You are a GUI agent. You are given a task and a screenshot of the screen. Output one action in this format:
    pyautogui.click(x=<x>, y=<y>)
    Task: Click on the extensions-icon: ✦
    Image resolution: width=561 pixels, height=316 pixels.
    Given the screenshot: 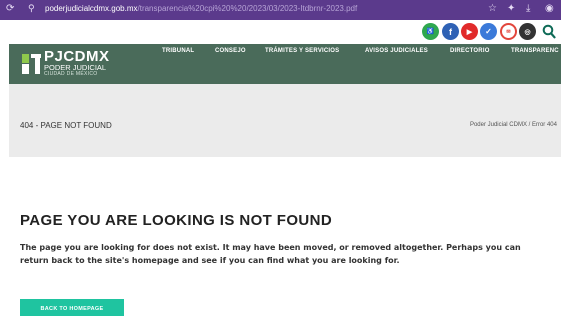 What is the action you would take?
    pyautogui.click(x=511, y=9)
    